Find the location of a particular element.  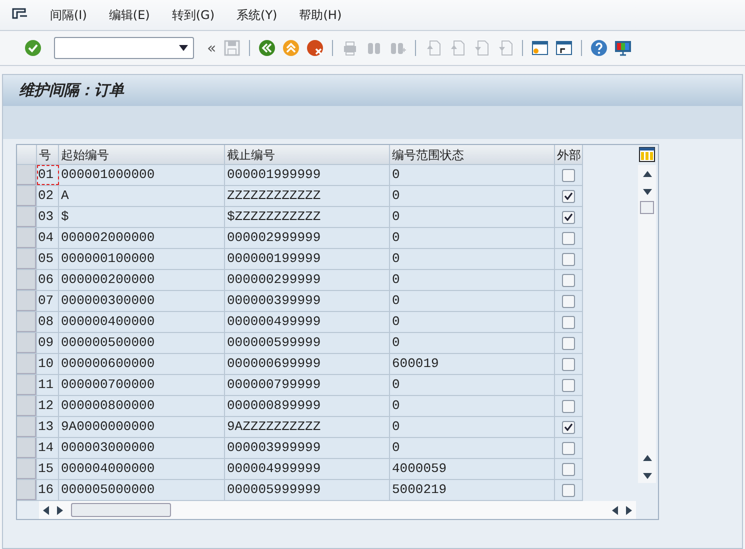

menu-item: 帮助(H) is located at coordinates (320, 15).